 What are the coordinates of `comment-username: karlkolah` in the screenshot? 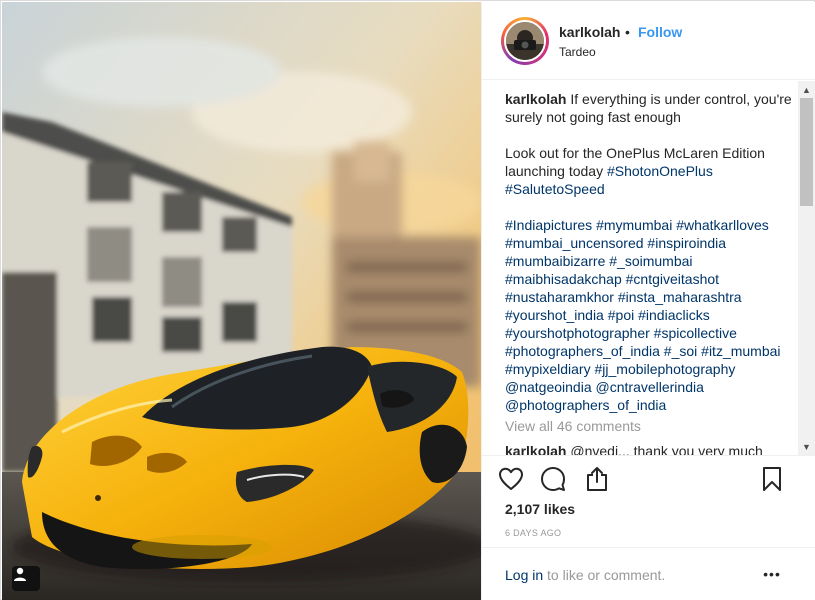 It's located at (535, 449).